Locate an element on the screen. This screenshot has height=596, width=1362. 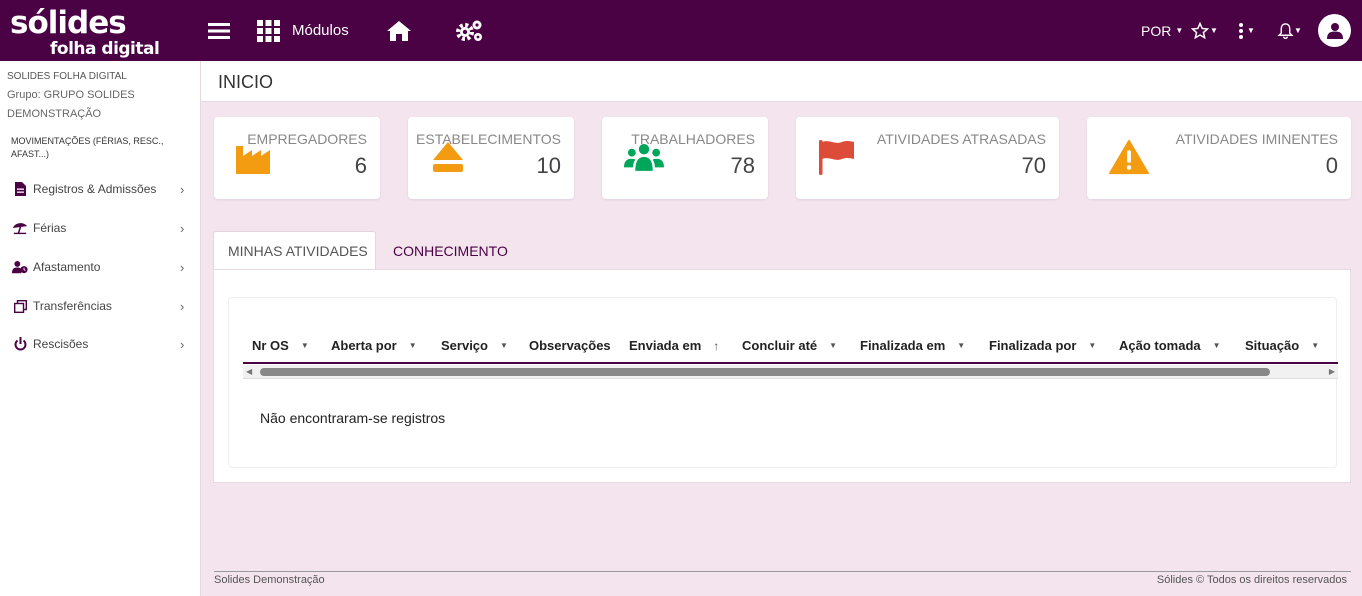
card-label: EMPREGADORES is located at coordinates (307, 139).